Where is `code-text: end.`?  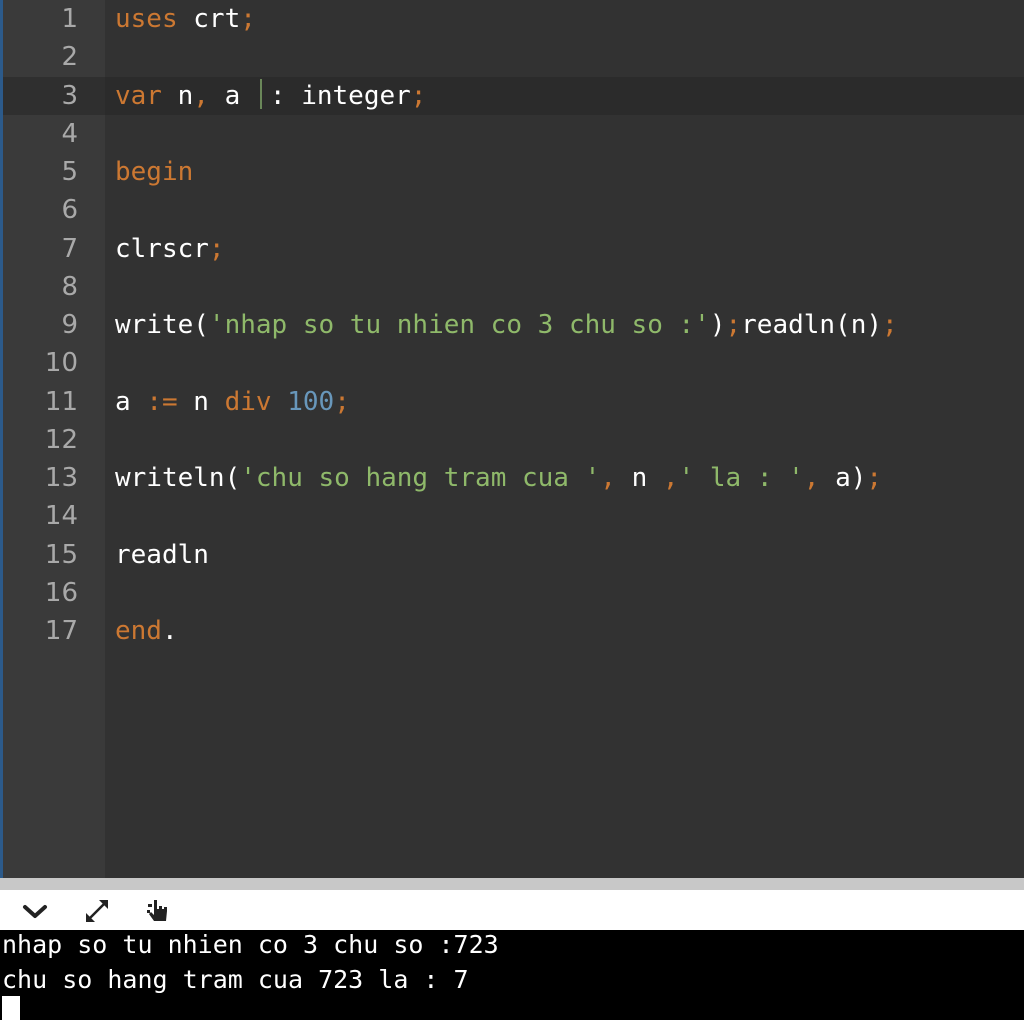
code-text: end. is located at coordinates (146, 631).